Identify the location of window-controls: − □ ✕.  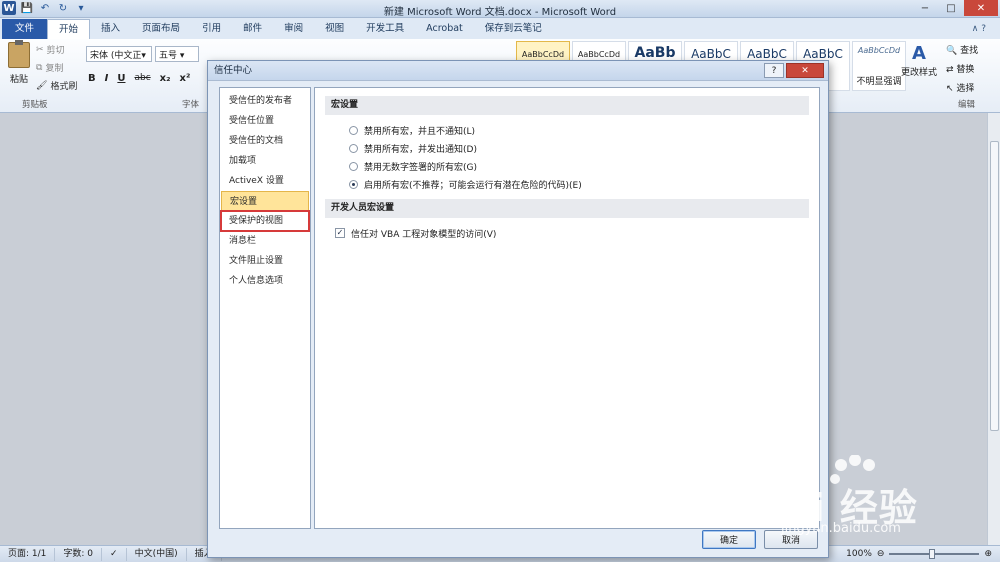
(955, 8).